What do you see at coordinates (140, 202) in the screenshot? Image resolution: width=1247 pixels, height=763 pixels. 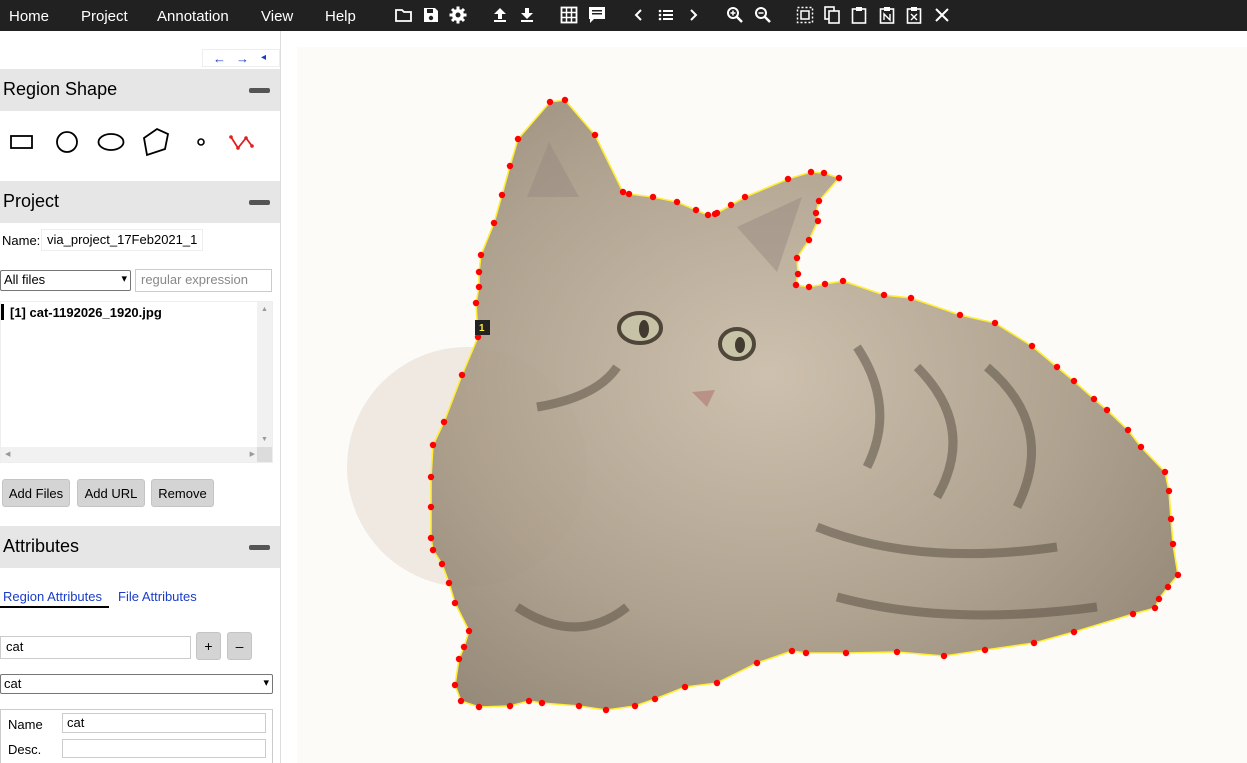 I see `project-header: Project` at bounding box center [140, 202].